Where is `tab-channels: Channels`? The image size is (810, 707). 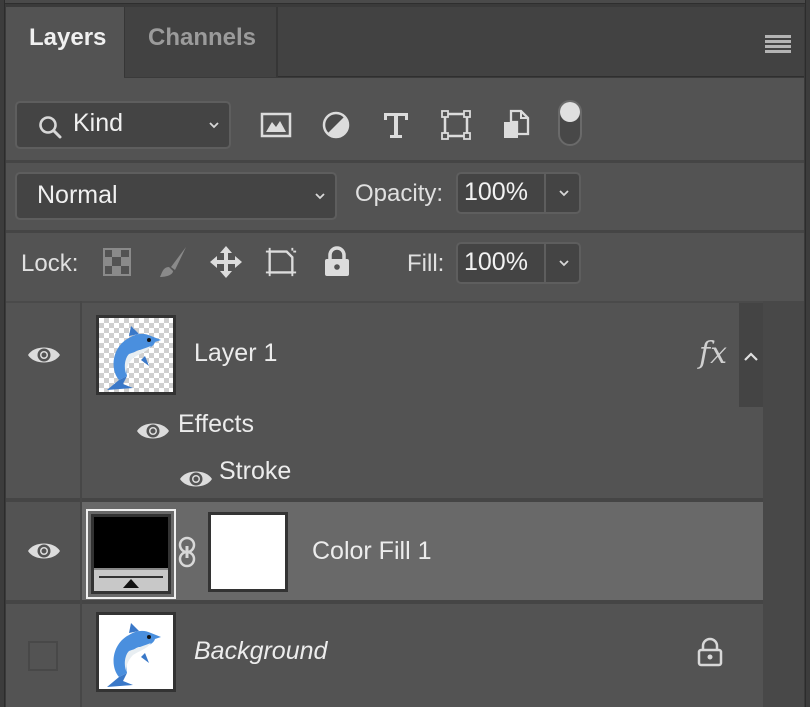 tab-channels: Channels is located at coordinates (201, 42).